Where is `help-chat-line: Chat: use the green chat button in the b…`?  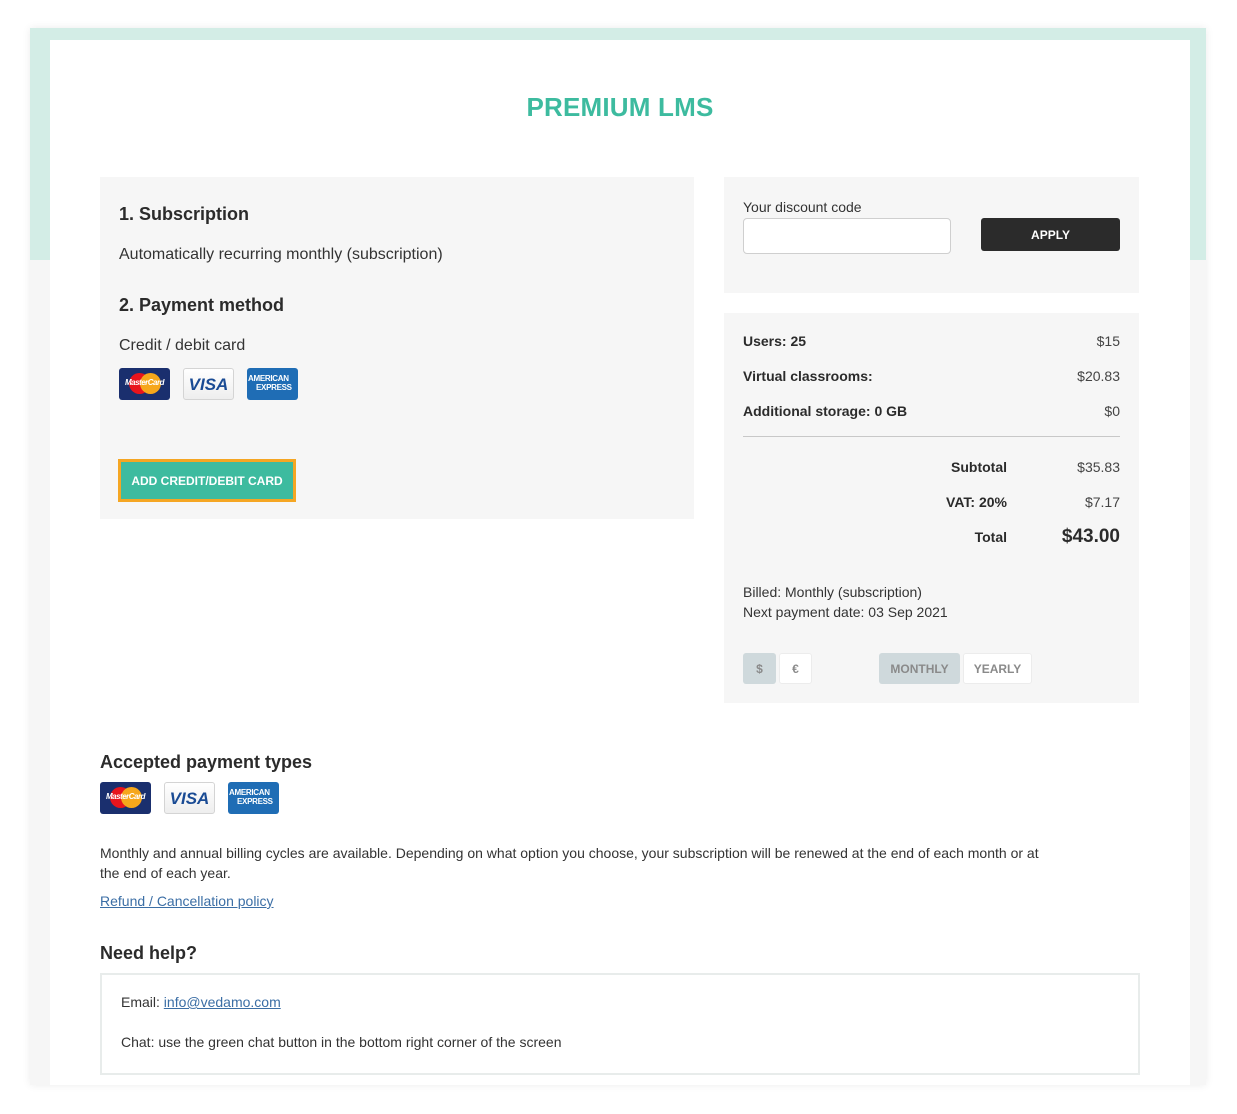
help-chat-line: Chat: use the green chat button in the b… is located at coordinates (341, 1042).